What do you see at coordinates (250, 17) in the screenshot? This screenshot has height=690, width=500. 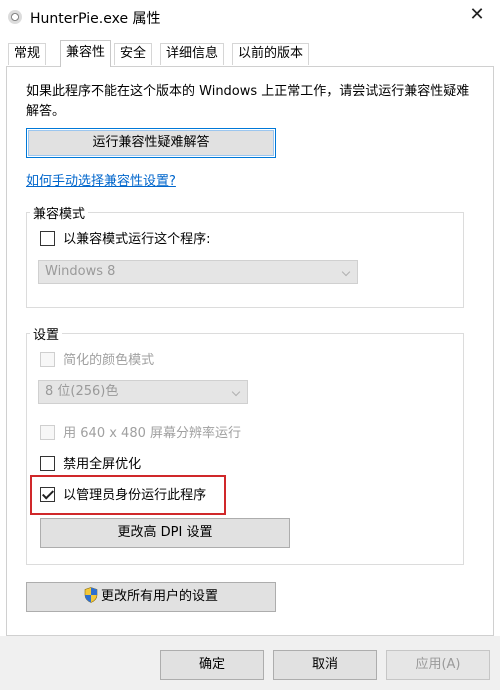 I see `title-bar: HunterPie.exe 属性 ✕` at bounding box center [250, 17].